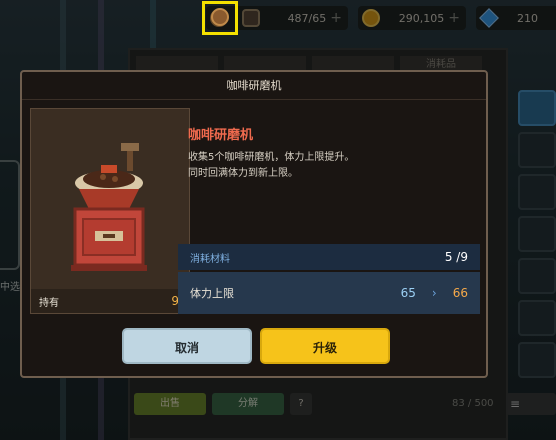  What do you see at coordinates (243, 173) in the screenshot?
I see `description-line: 同时回满体力到新上限。` at bounding box center [243, 173].